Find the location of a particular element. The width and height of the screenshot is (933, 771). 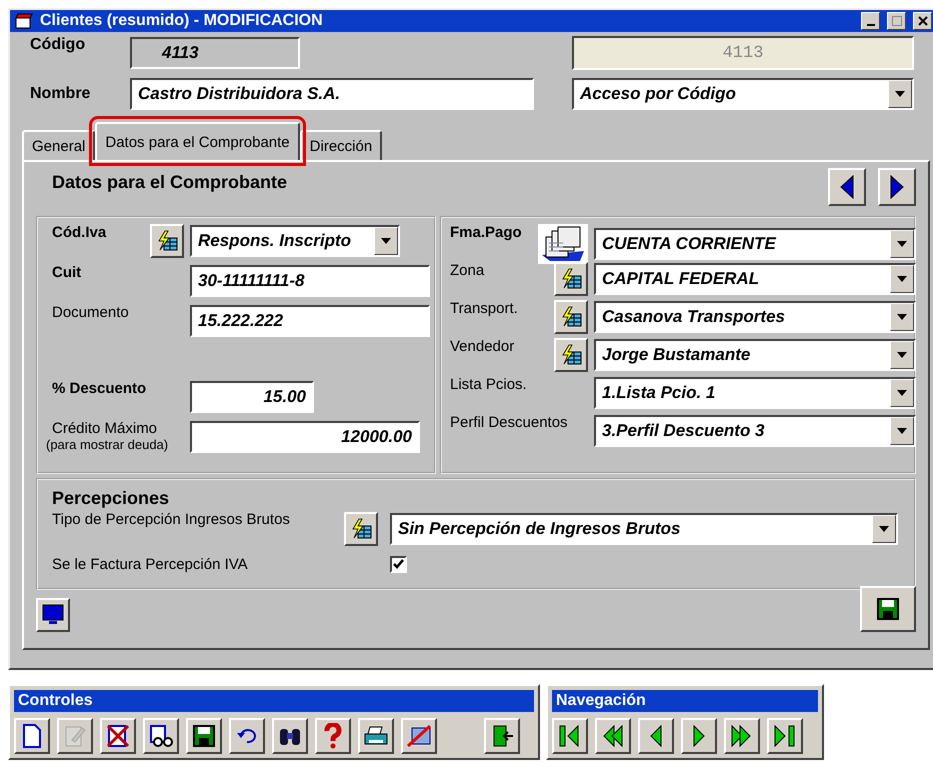

text-field: 15.222.222 is located at coordinates (310, 321).